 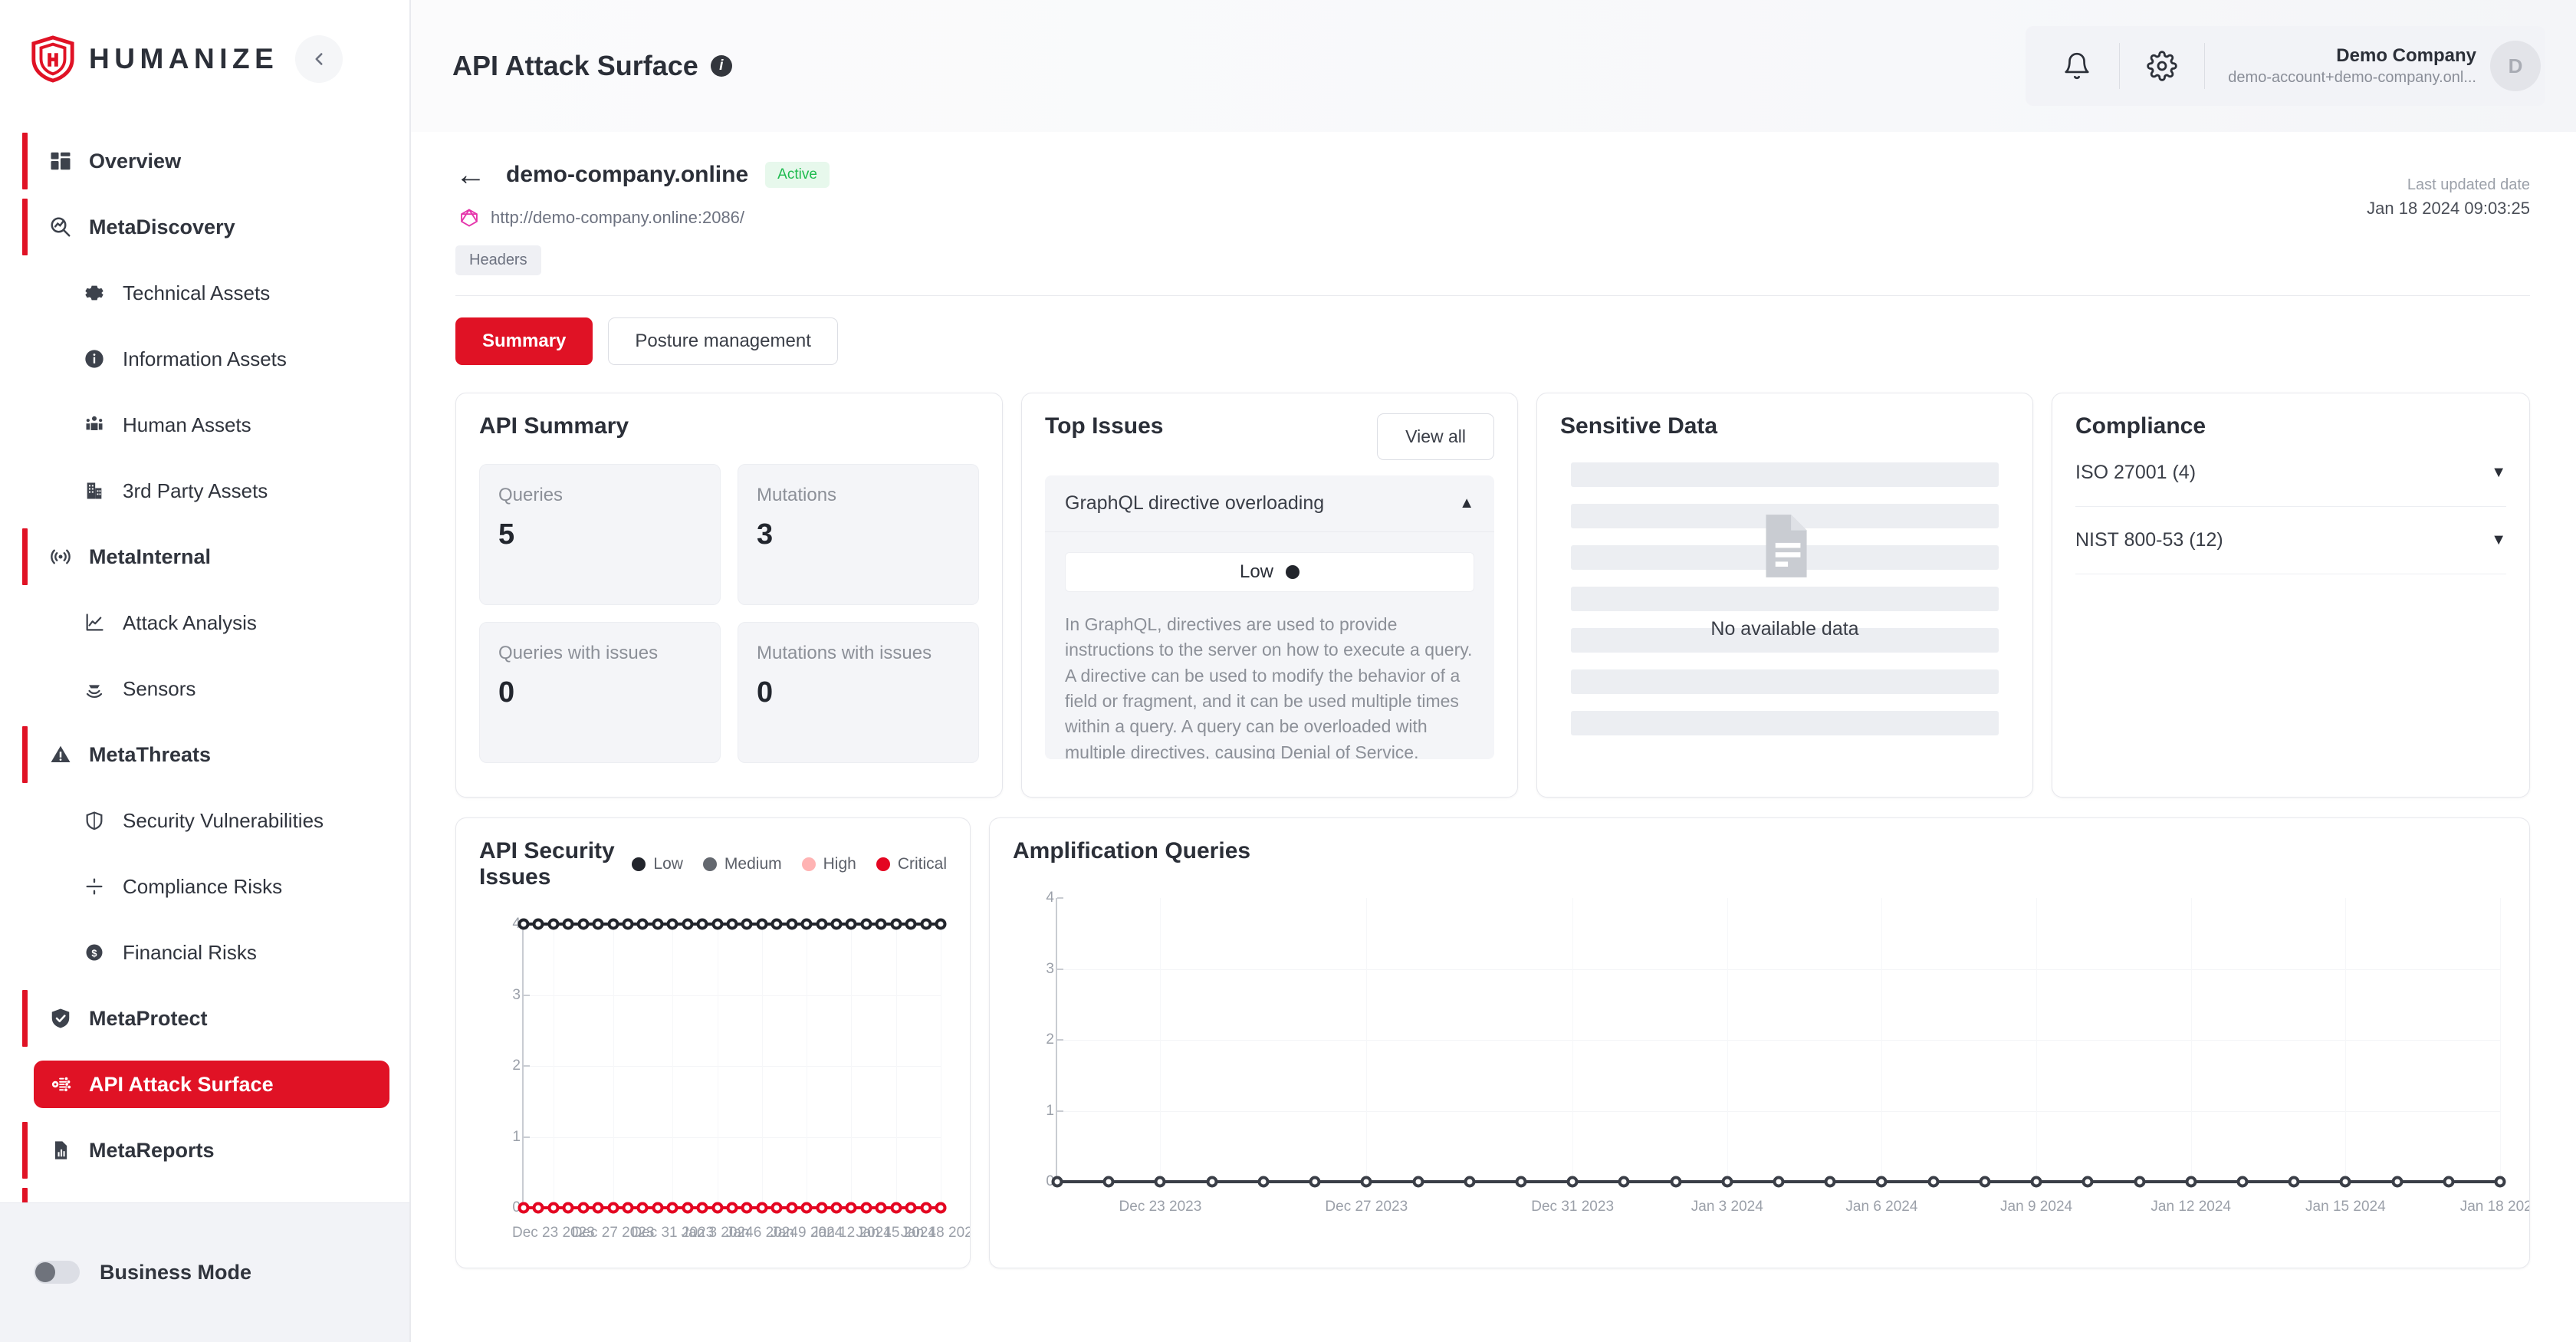 What do you see at coordinates (472, 175) in the screenshot?
I see `back-arrow-icon: ←` at bounding box center [472, 175].